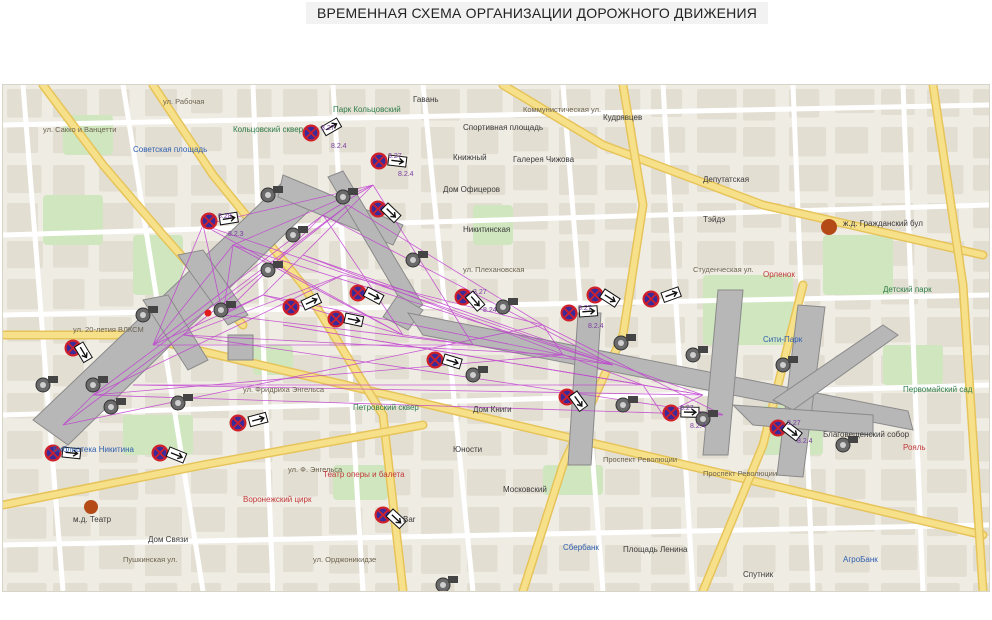 This screenshot has width=992, height=620. What do you see at coordinates (525, 489) in the screenshot?
I see `map-label: Московский` at bounding box center [525, 489].